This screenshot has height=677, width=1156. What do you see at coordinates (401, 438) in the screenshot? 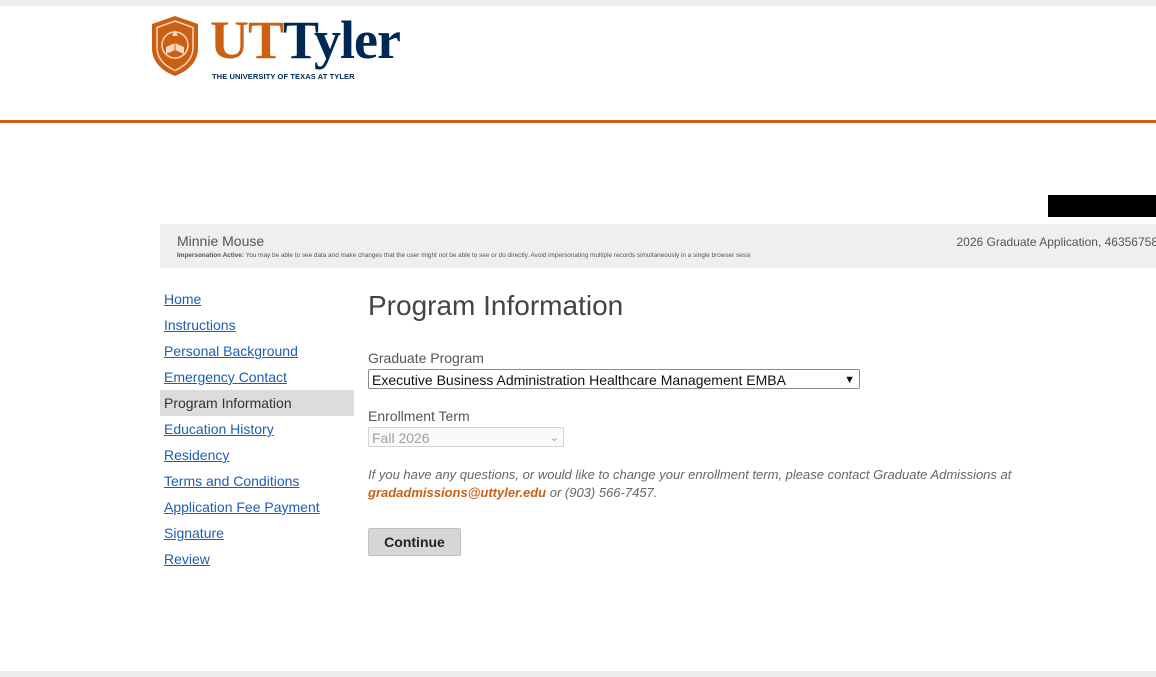
I see `enrollment-term-value: Fall 2026` at bounding box center [401, 438].